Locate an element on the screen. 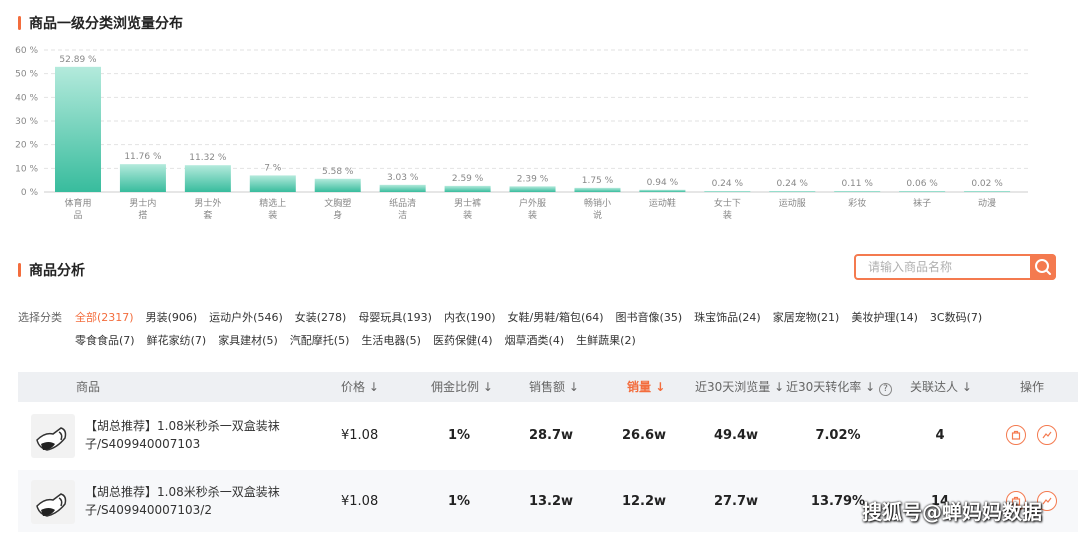 Image resolution: width=1080 pixels, height=534 pixels. analysis-section-title: 商品分析 is located at coordinates (51, 270).